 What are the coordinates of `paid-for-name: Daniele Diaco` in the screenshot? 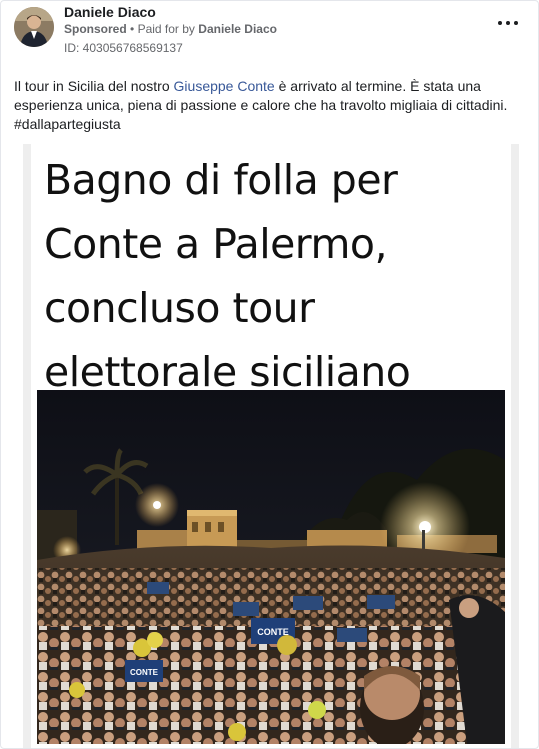 It's located at (237, 29).